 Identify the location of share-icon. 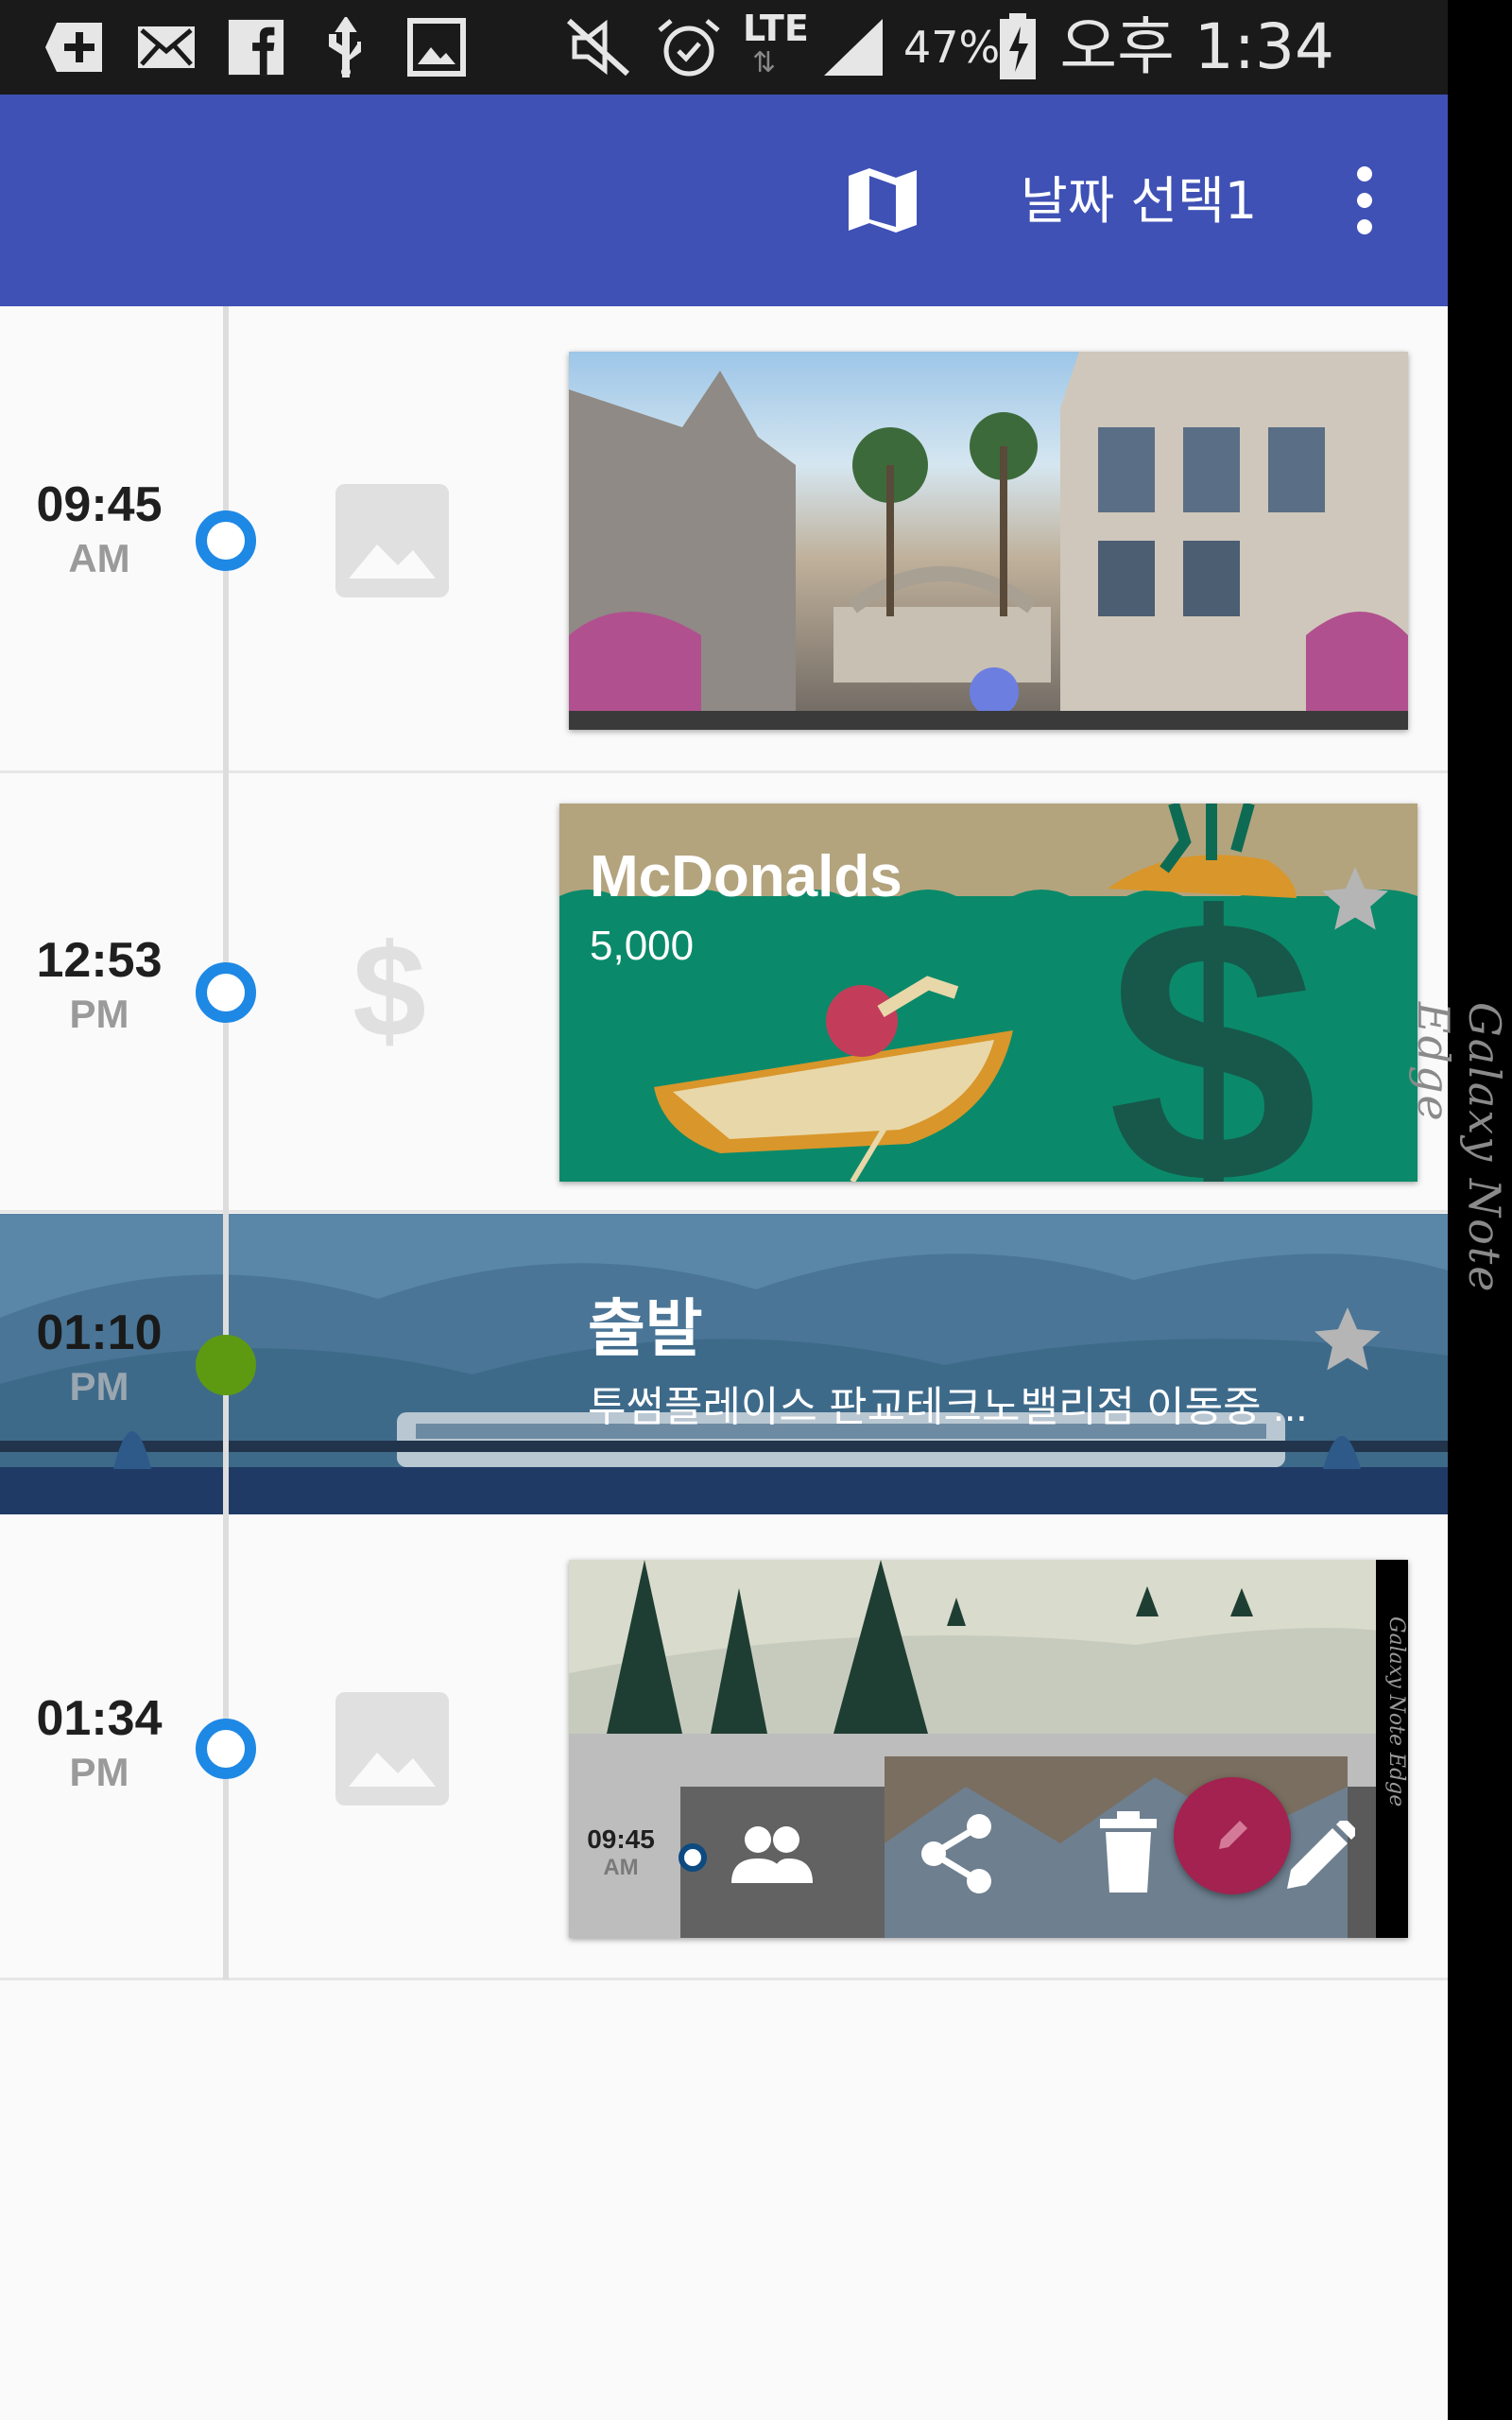
(956, 1853).